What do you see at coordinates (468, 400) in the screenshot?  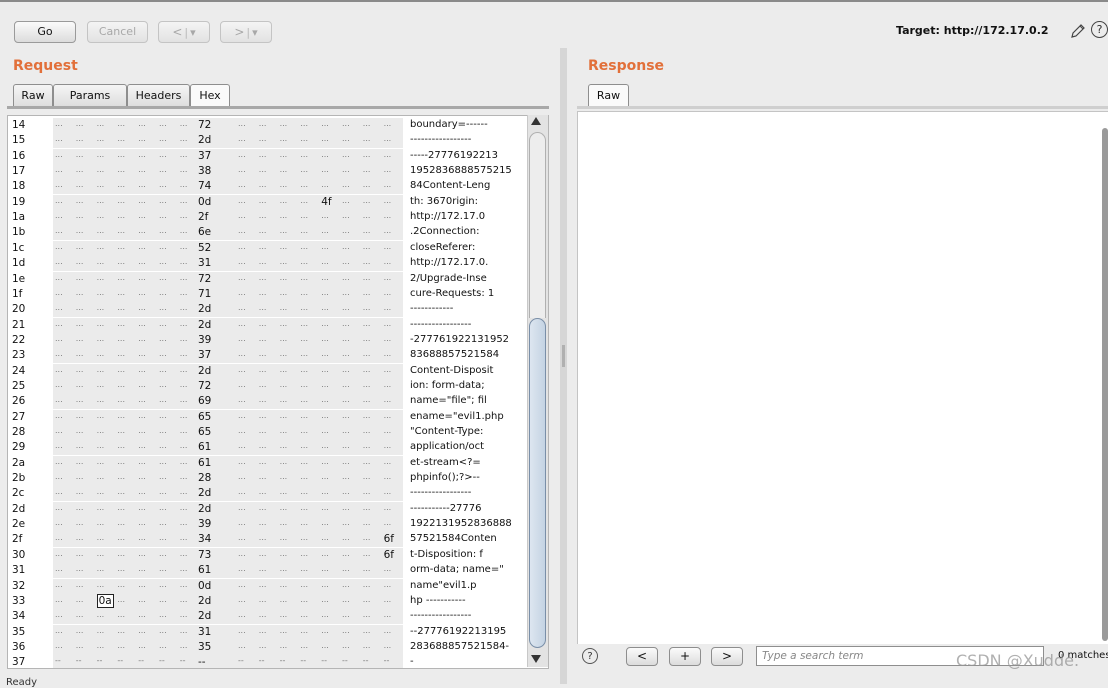 I see `ascii-text-cell: name="file"; fil` at bounding box center [468, 400].